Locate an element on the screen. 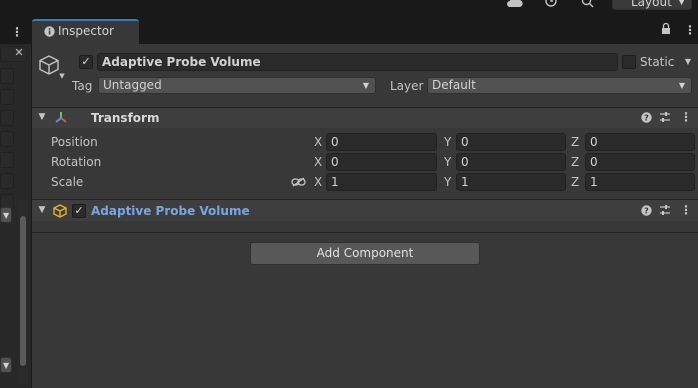  scale-x-field: 1 is located at coordinates (381, 182).